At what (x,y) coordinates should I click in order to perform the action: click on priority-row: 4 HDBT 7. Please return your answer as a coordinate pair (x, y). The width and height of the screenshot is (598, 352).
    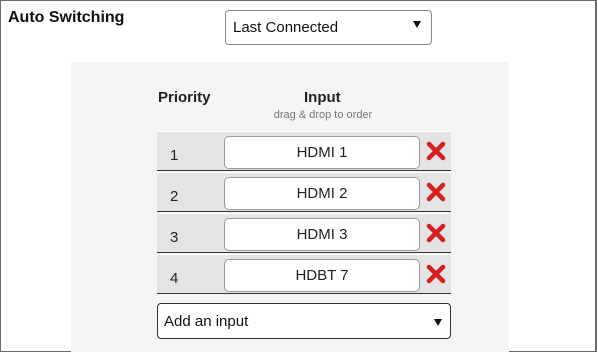
    Looking at the image, I should click on (304, 274).